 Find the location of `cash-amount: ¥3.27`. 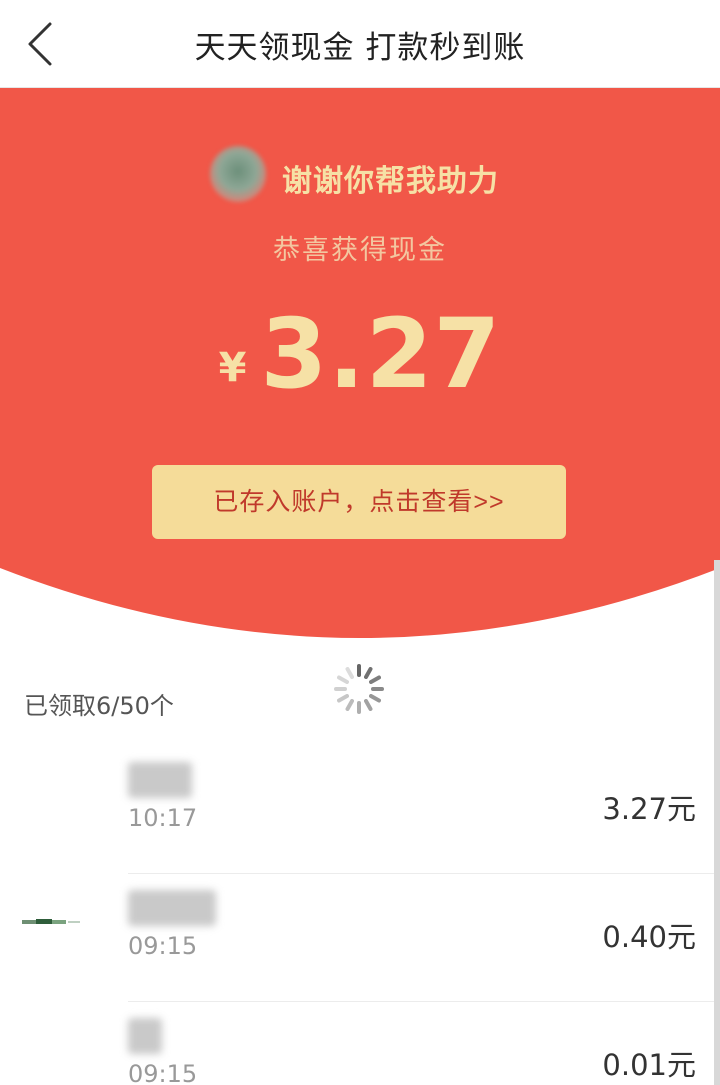

cash-amount: ¥3.27 is located at coordinates (360, 354).